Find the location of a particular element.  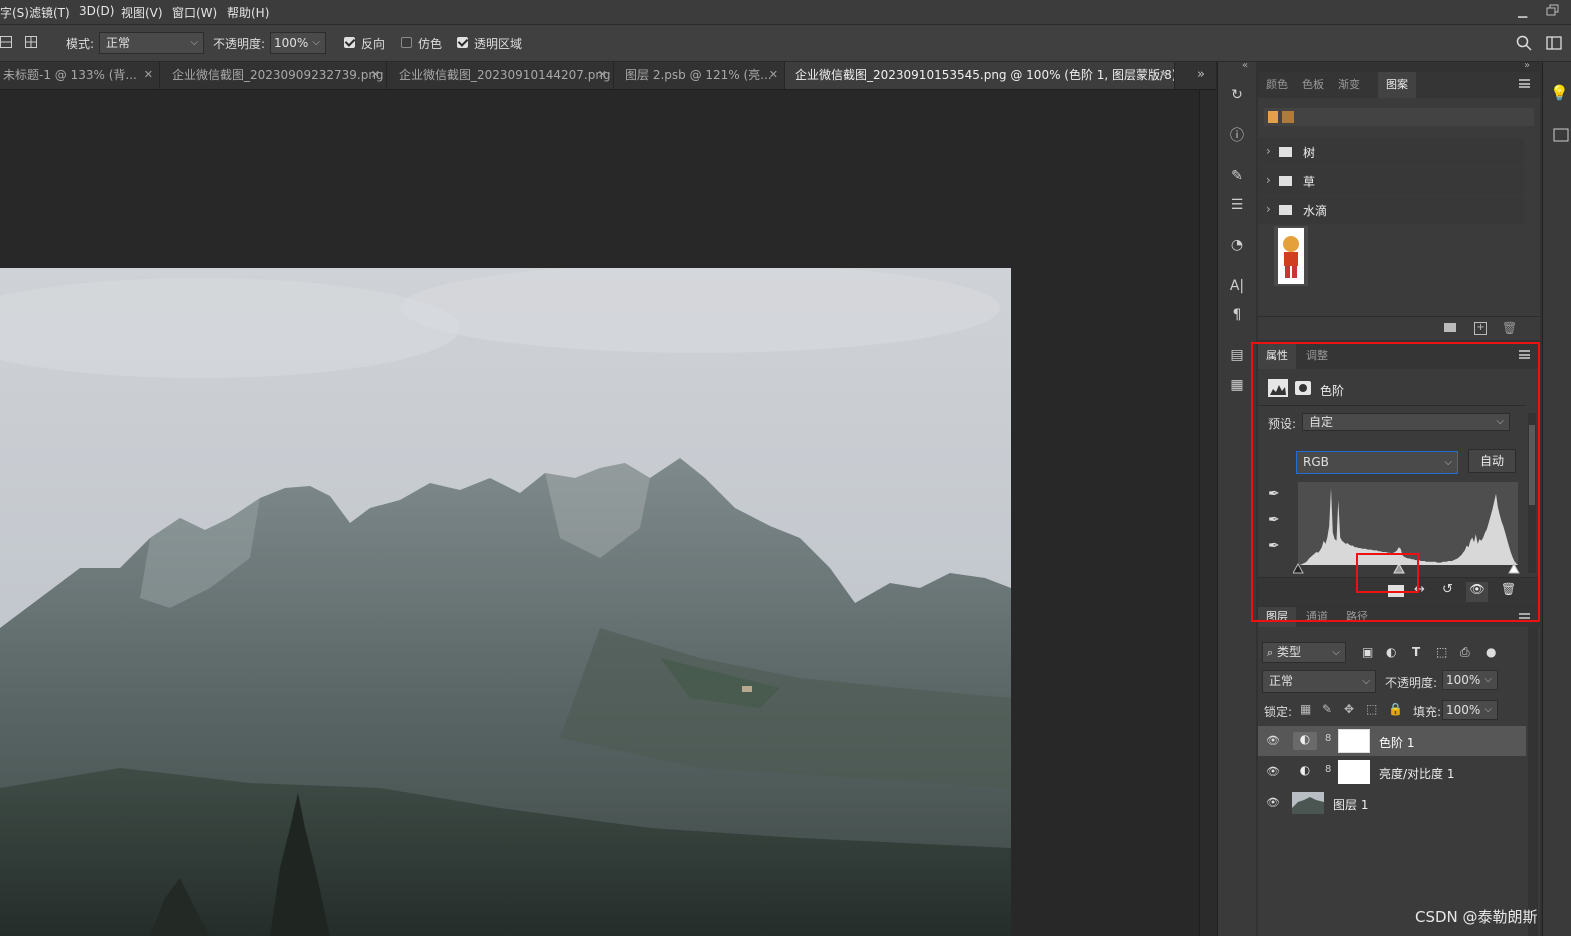

tab-screenshot-0909: 企业微信截图_20230909232739.png ✕ is located at coordinates (273, 75).